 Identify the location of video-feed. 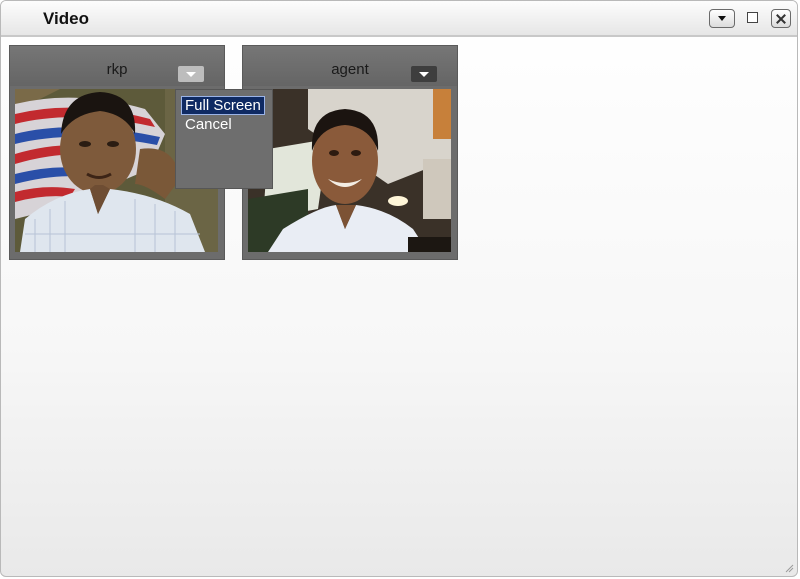
(349, 170).